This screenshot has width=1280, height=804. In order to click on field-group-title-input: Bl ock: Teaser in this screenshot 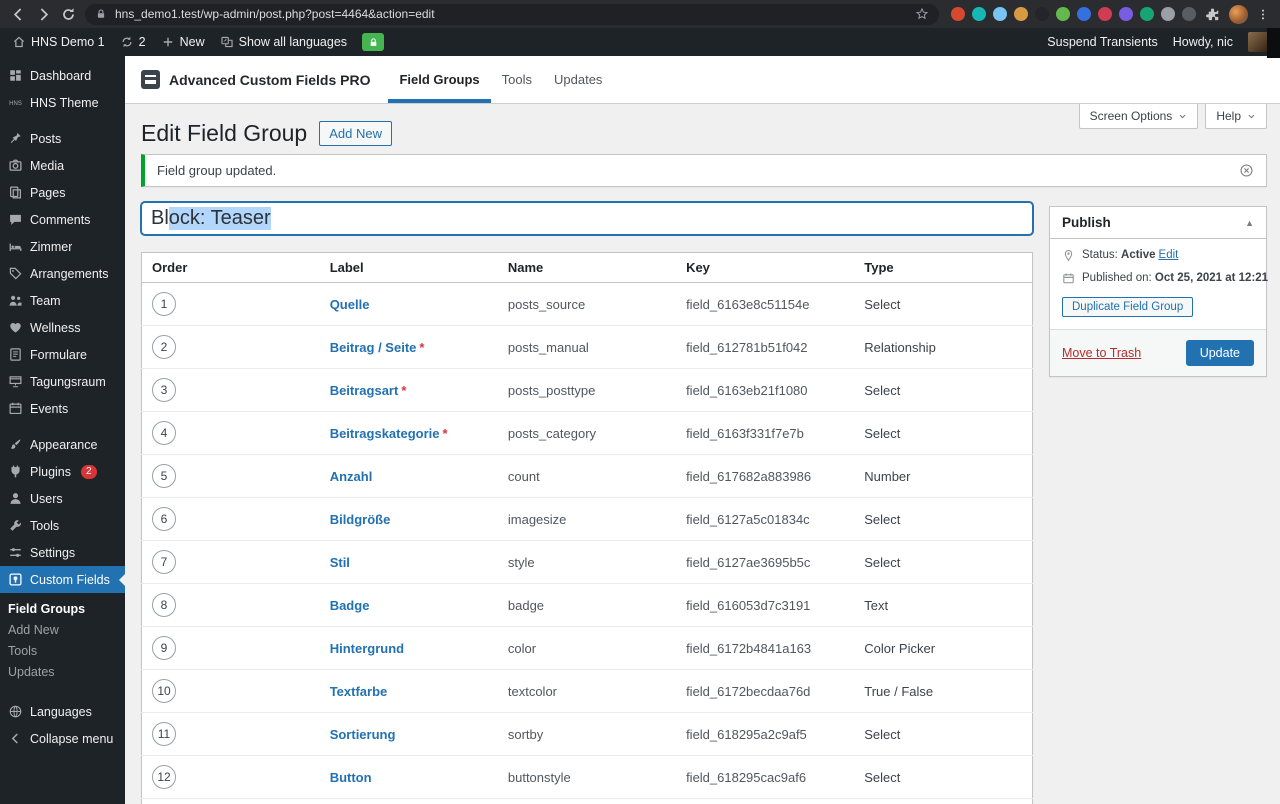, I will do `click(587, 218)`.